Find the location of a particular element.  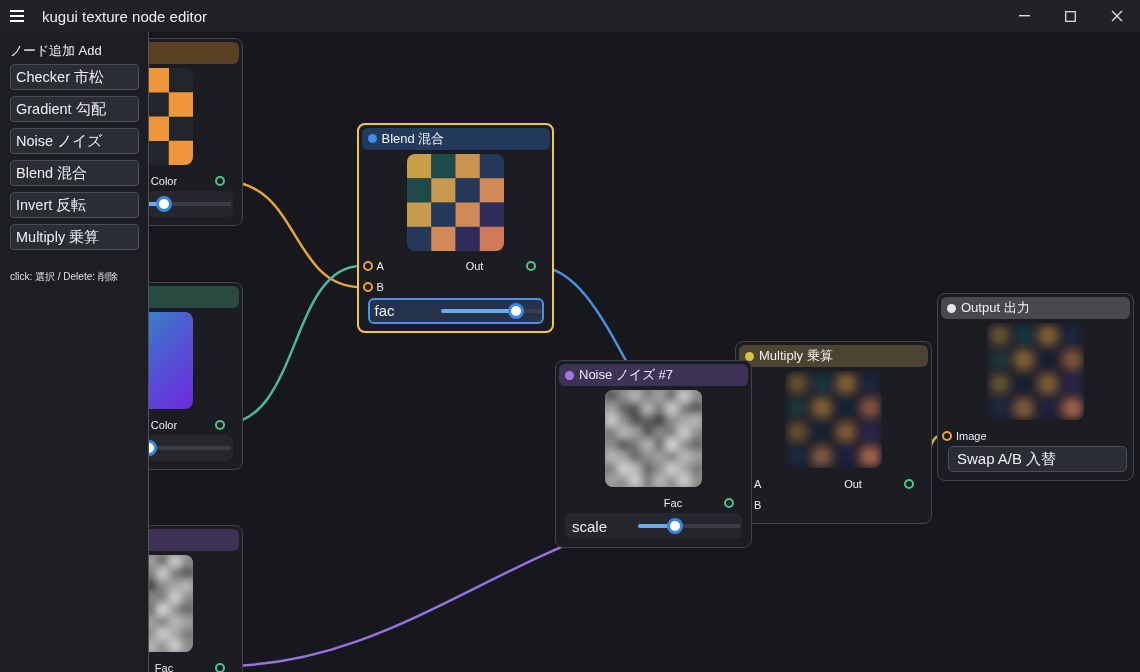

window-title: kugui texture node editor is located at coordinates (125, 16).